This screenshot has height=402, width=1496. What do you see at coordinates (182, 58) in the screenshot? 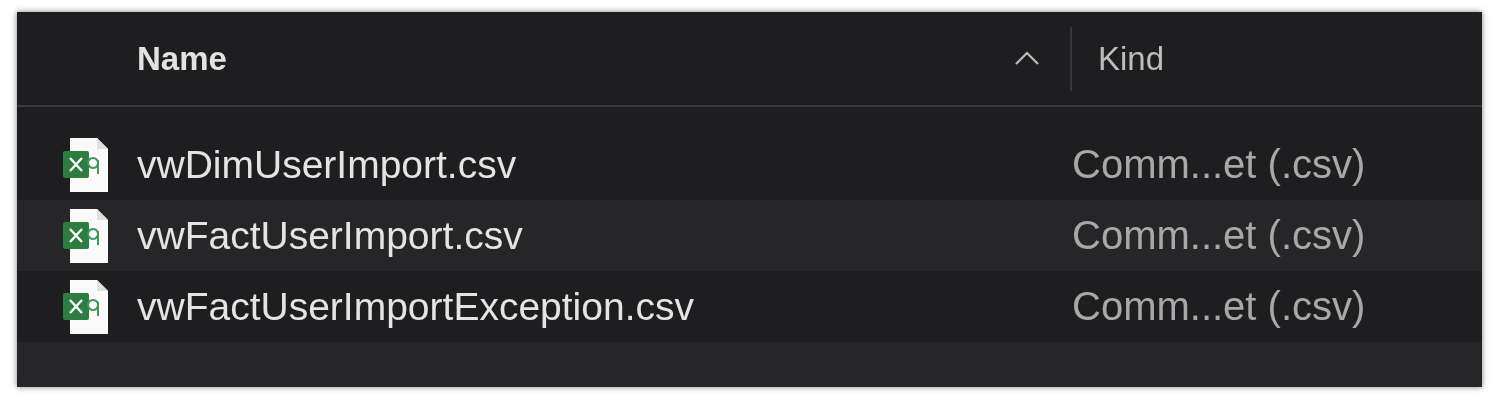
I see `column-header: Name` at bounding box center [182, 58].